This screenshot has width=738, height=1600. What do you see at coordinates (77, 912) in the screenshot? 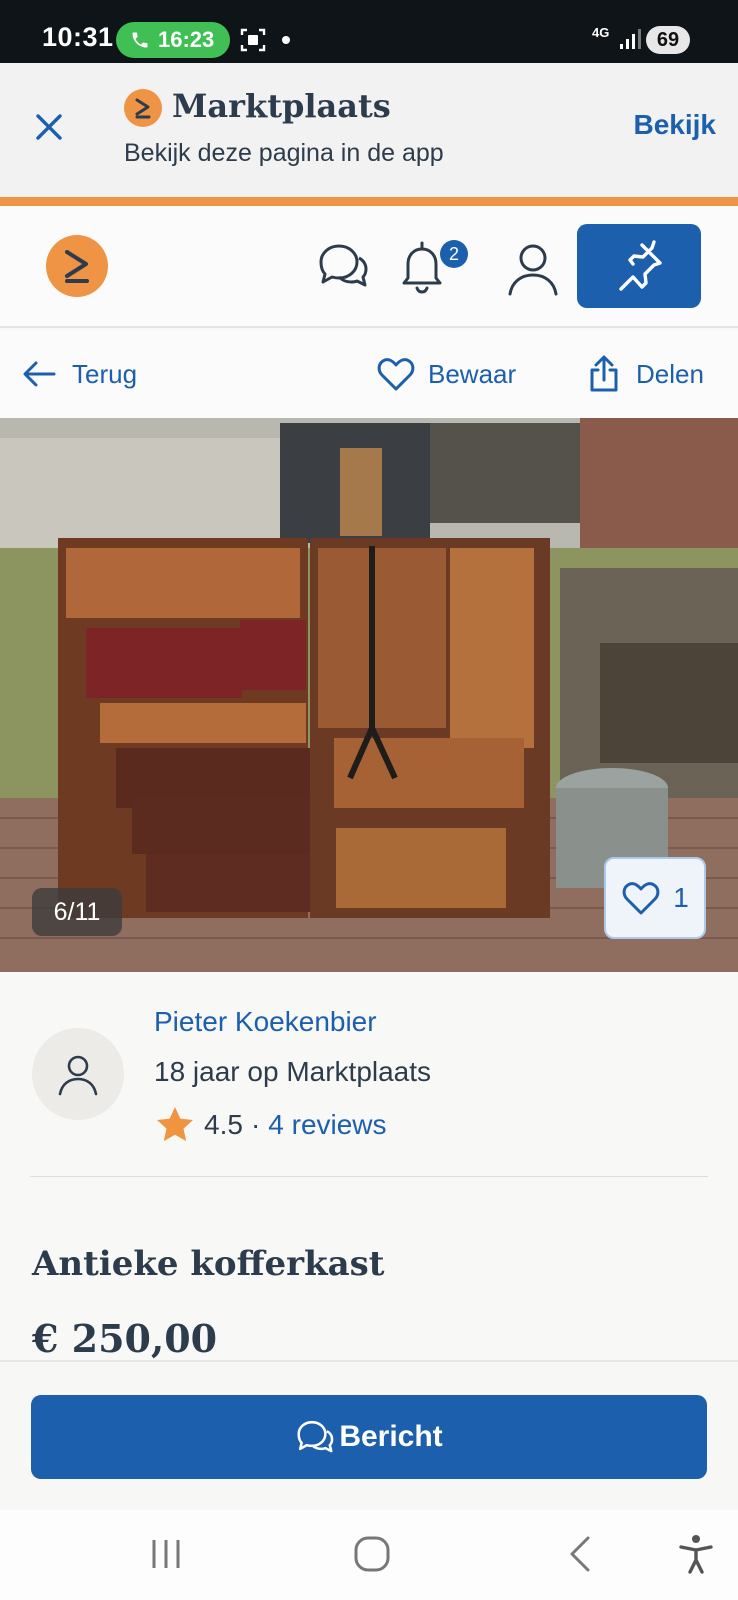
I see `photo-counter: 6/11` at bounding box center [77, 912].